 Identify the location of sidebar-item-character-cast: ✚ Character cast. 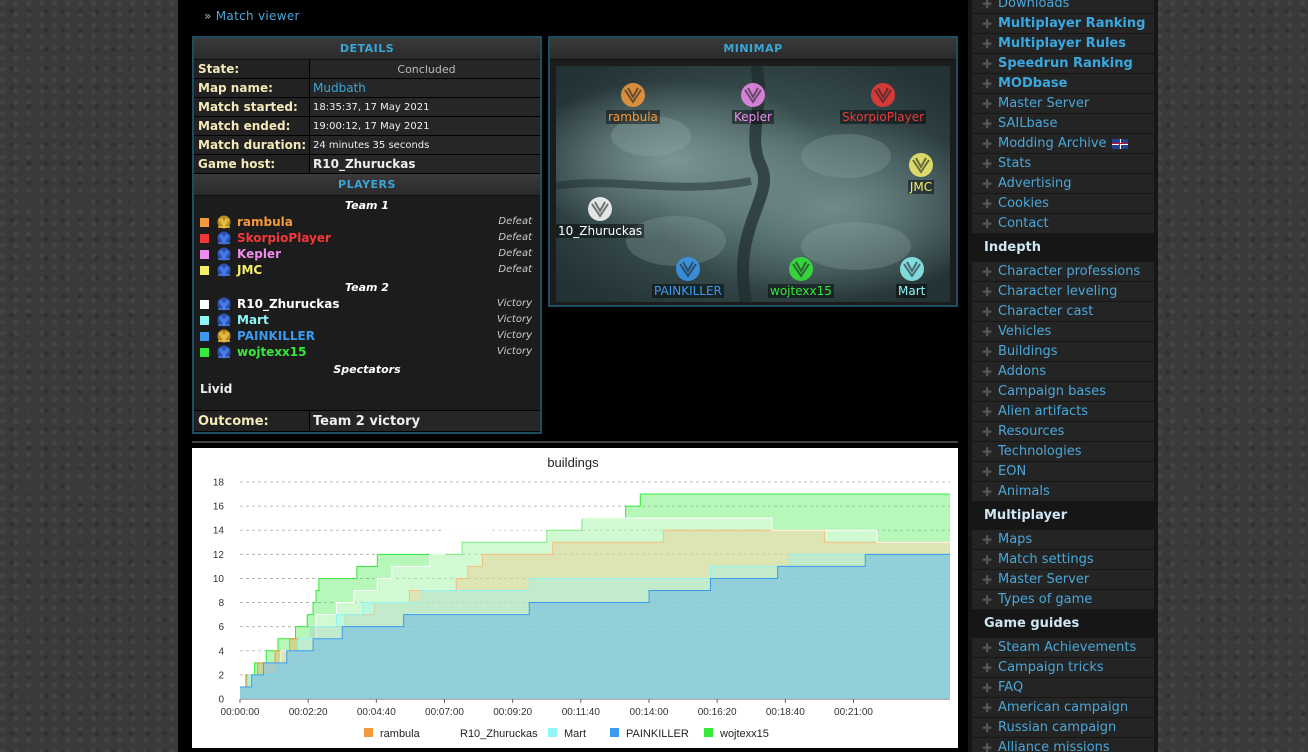
(1063, 312).